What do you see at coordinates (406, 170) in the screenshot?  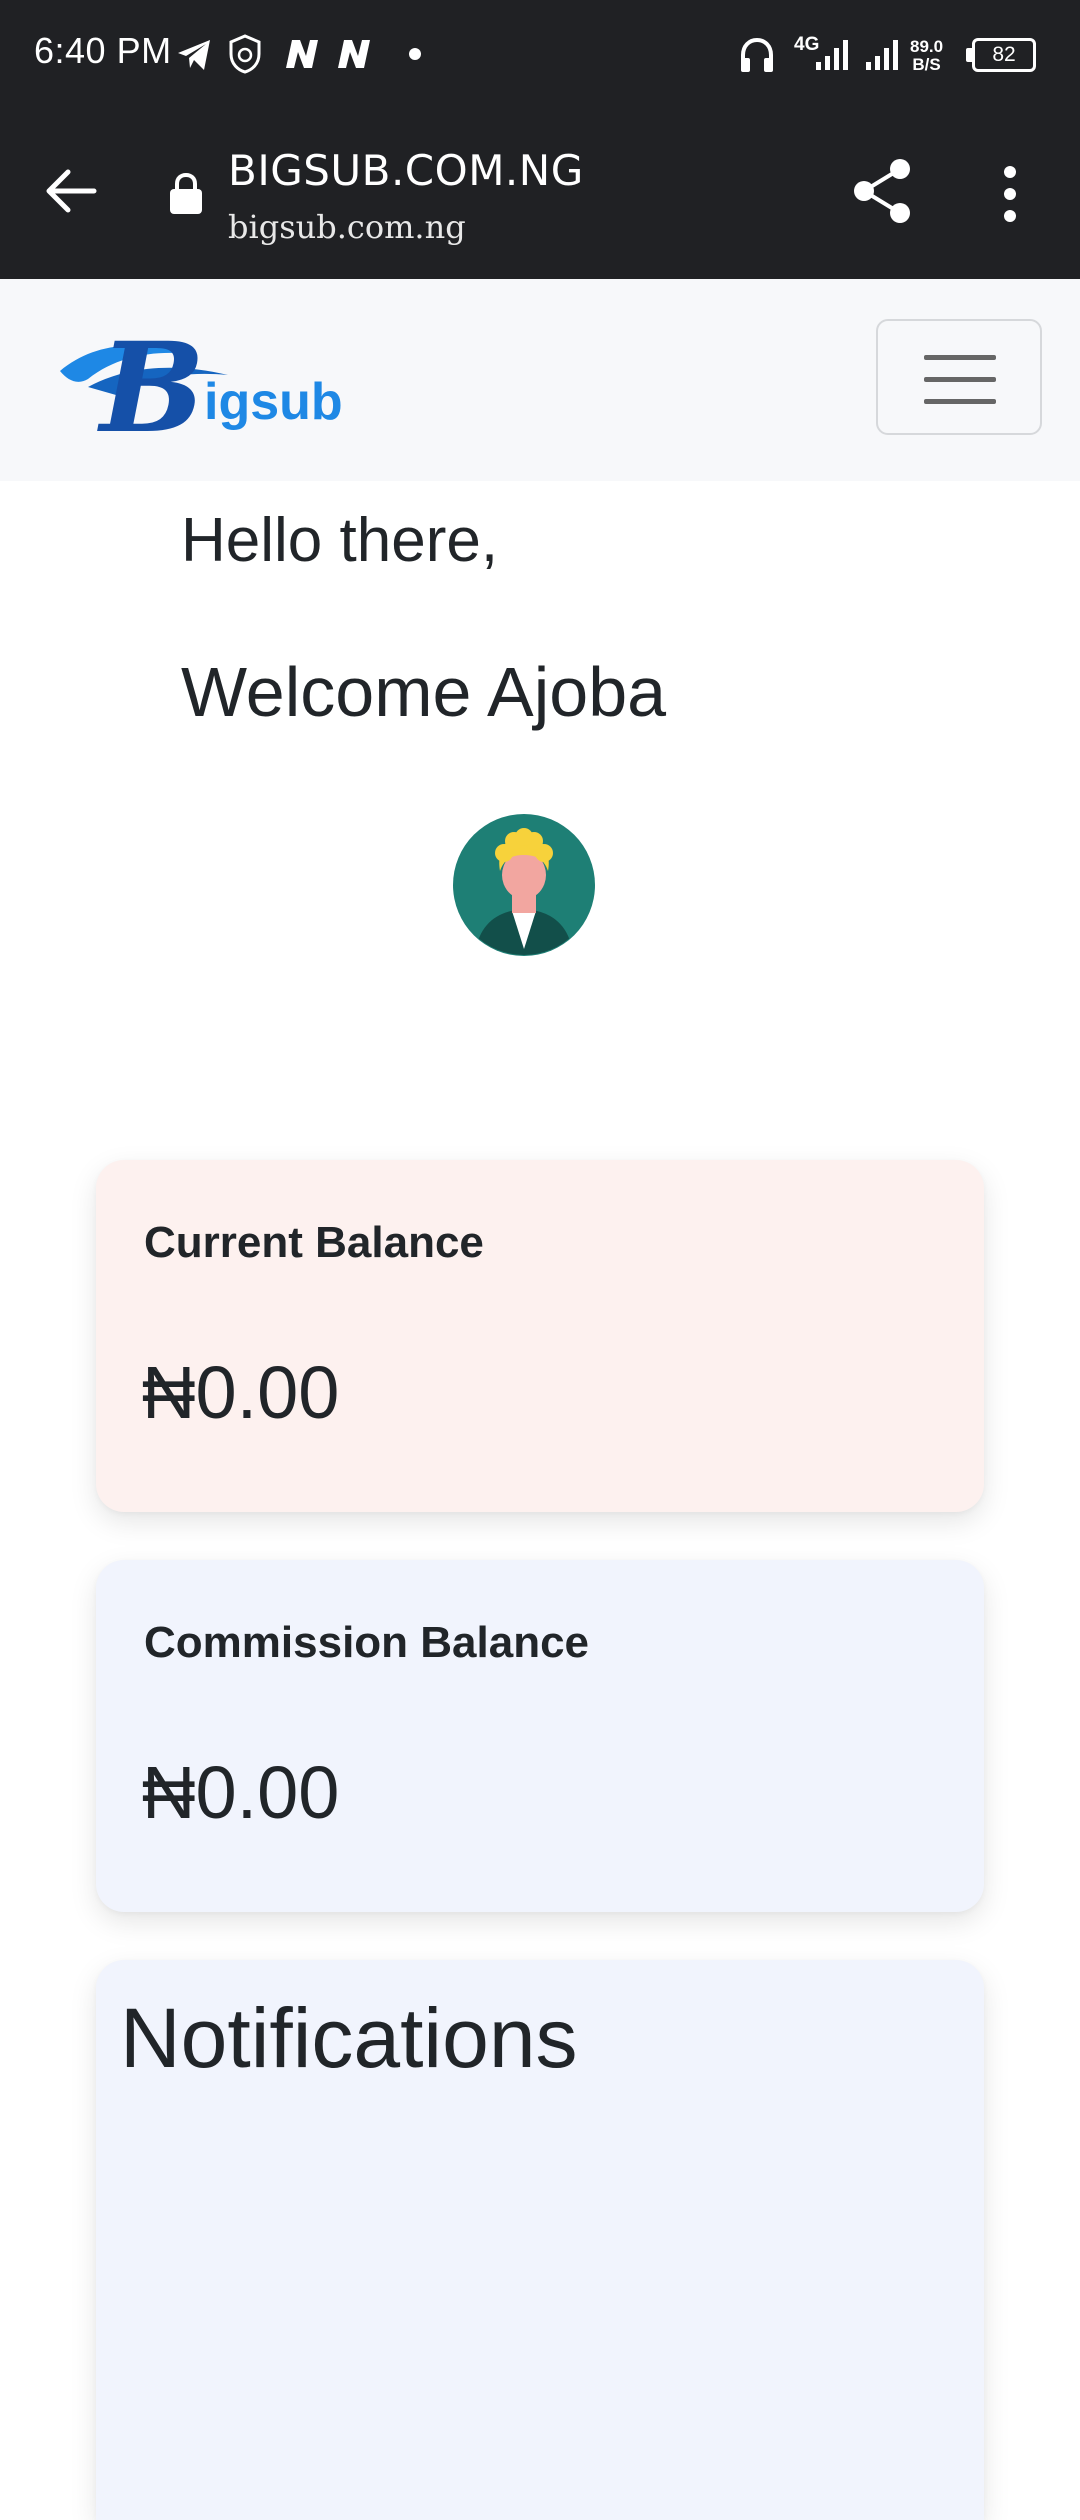 I see `page-title: BIGSUB.COM.NG` at bounding box center [406, 170].